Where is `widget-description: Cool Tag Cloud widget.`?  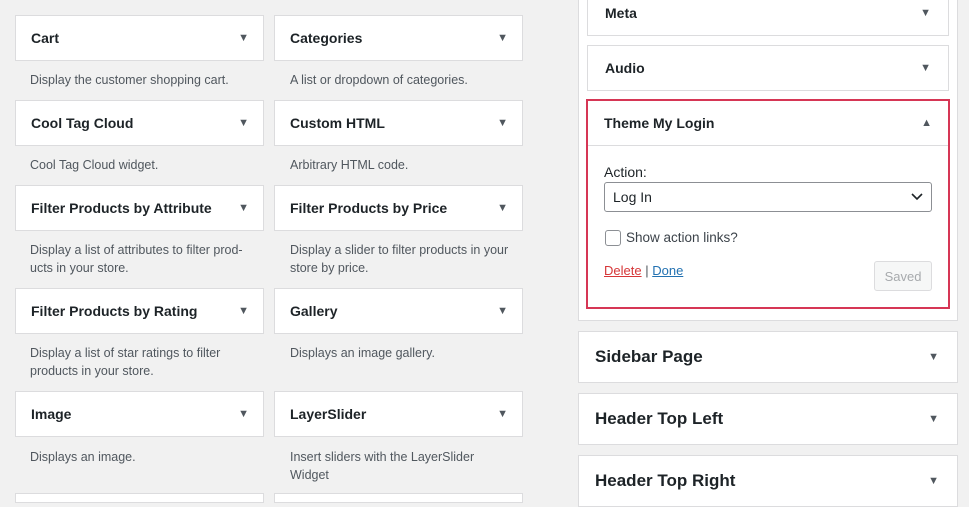
widget-description: Cool Tag Cloud widget. is located at coordinates (94, 165).